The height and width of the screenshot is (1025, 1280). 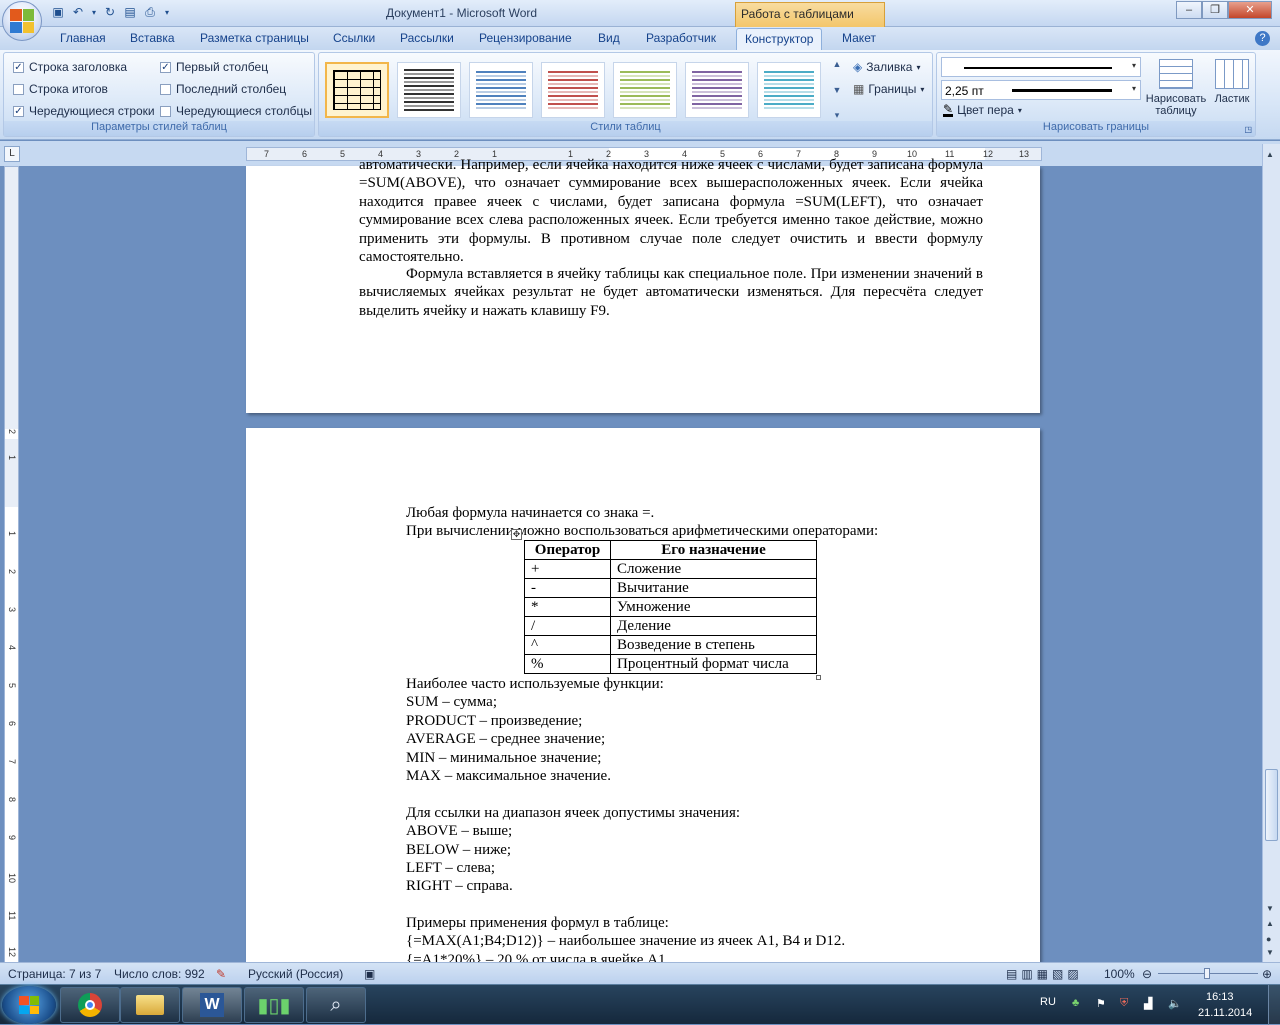 I want to click on maximize-button: ❐, so click(x=1215, y=10).